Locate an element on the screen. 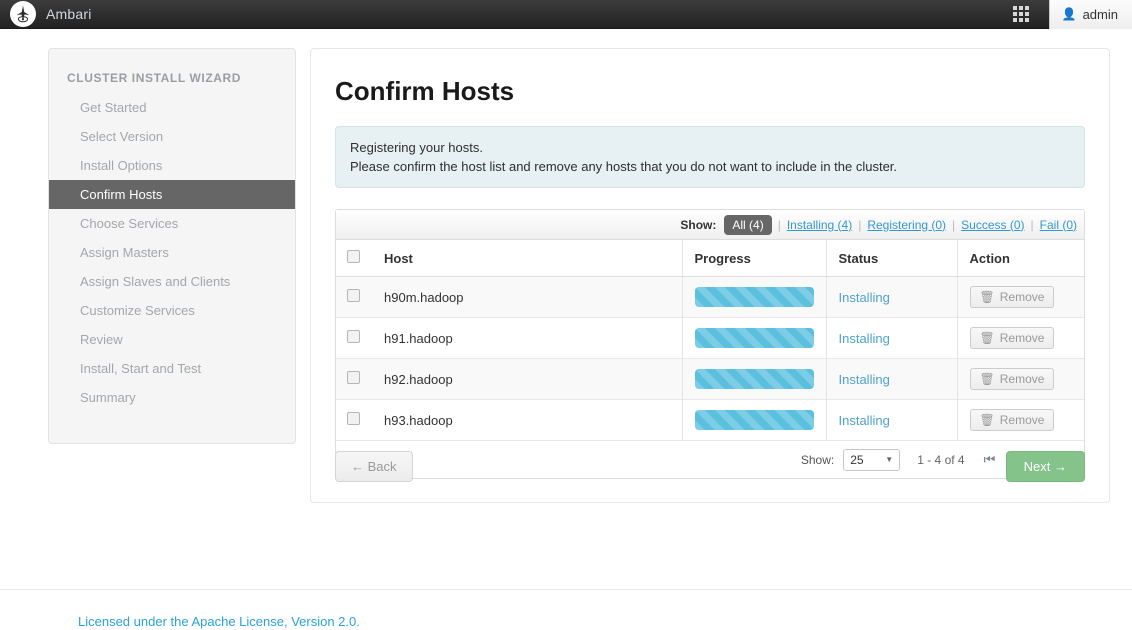 This screenshot has height=630, width=1132. table-header-row: Host Progress Status Action is located at coordinates (710, 258).